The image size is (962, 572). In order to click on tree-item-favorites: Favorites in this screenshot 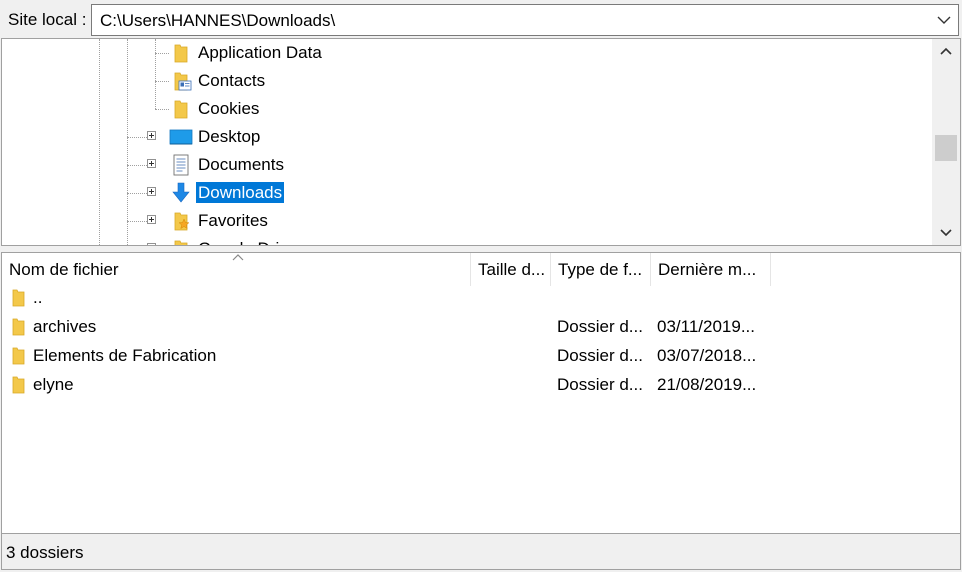, I will do `click(467, 221)`.